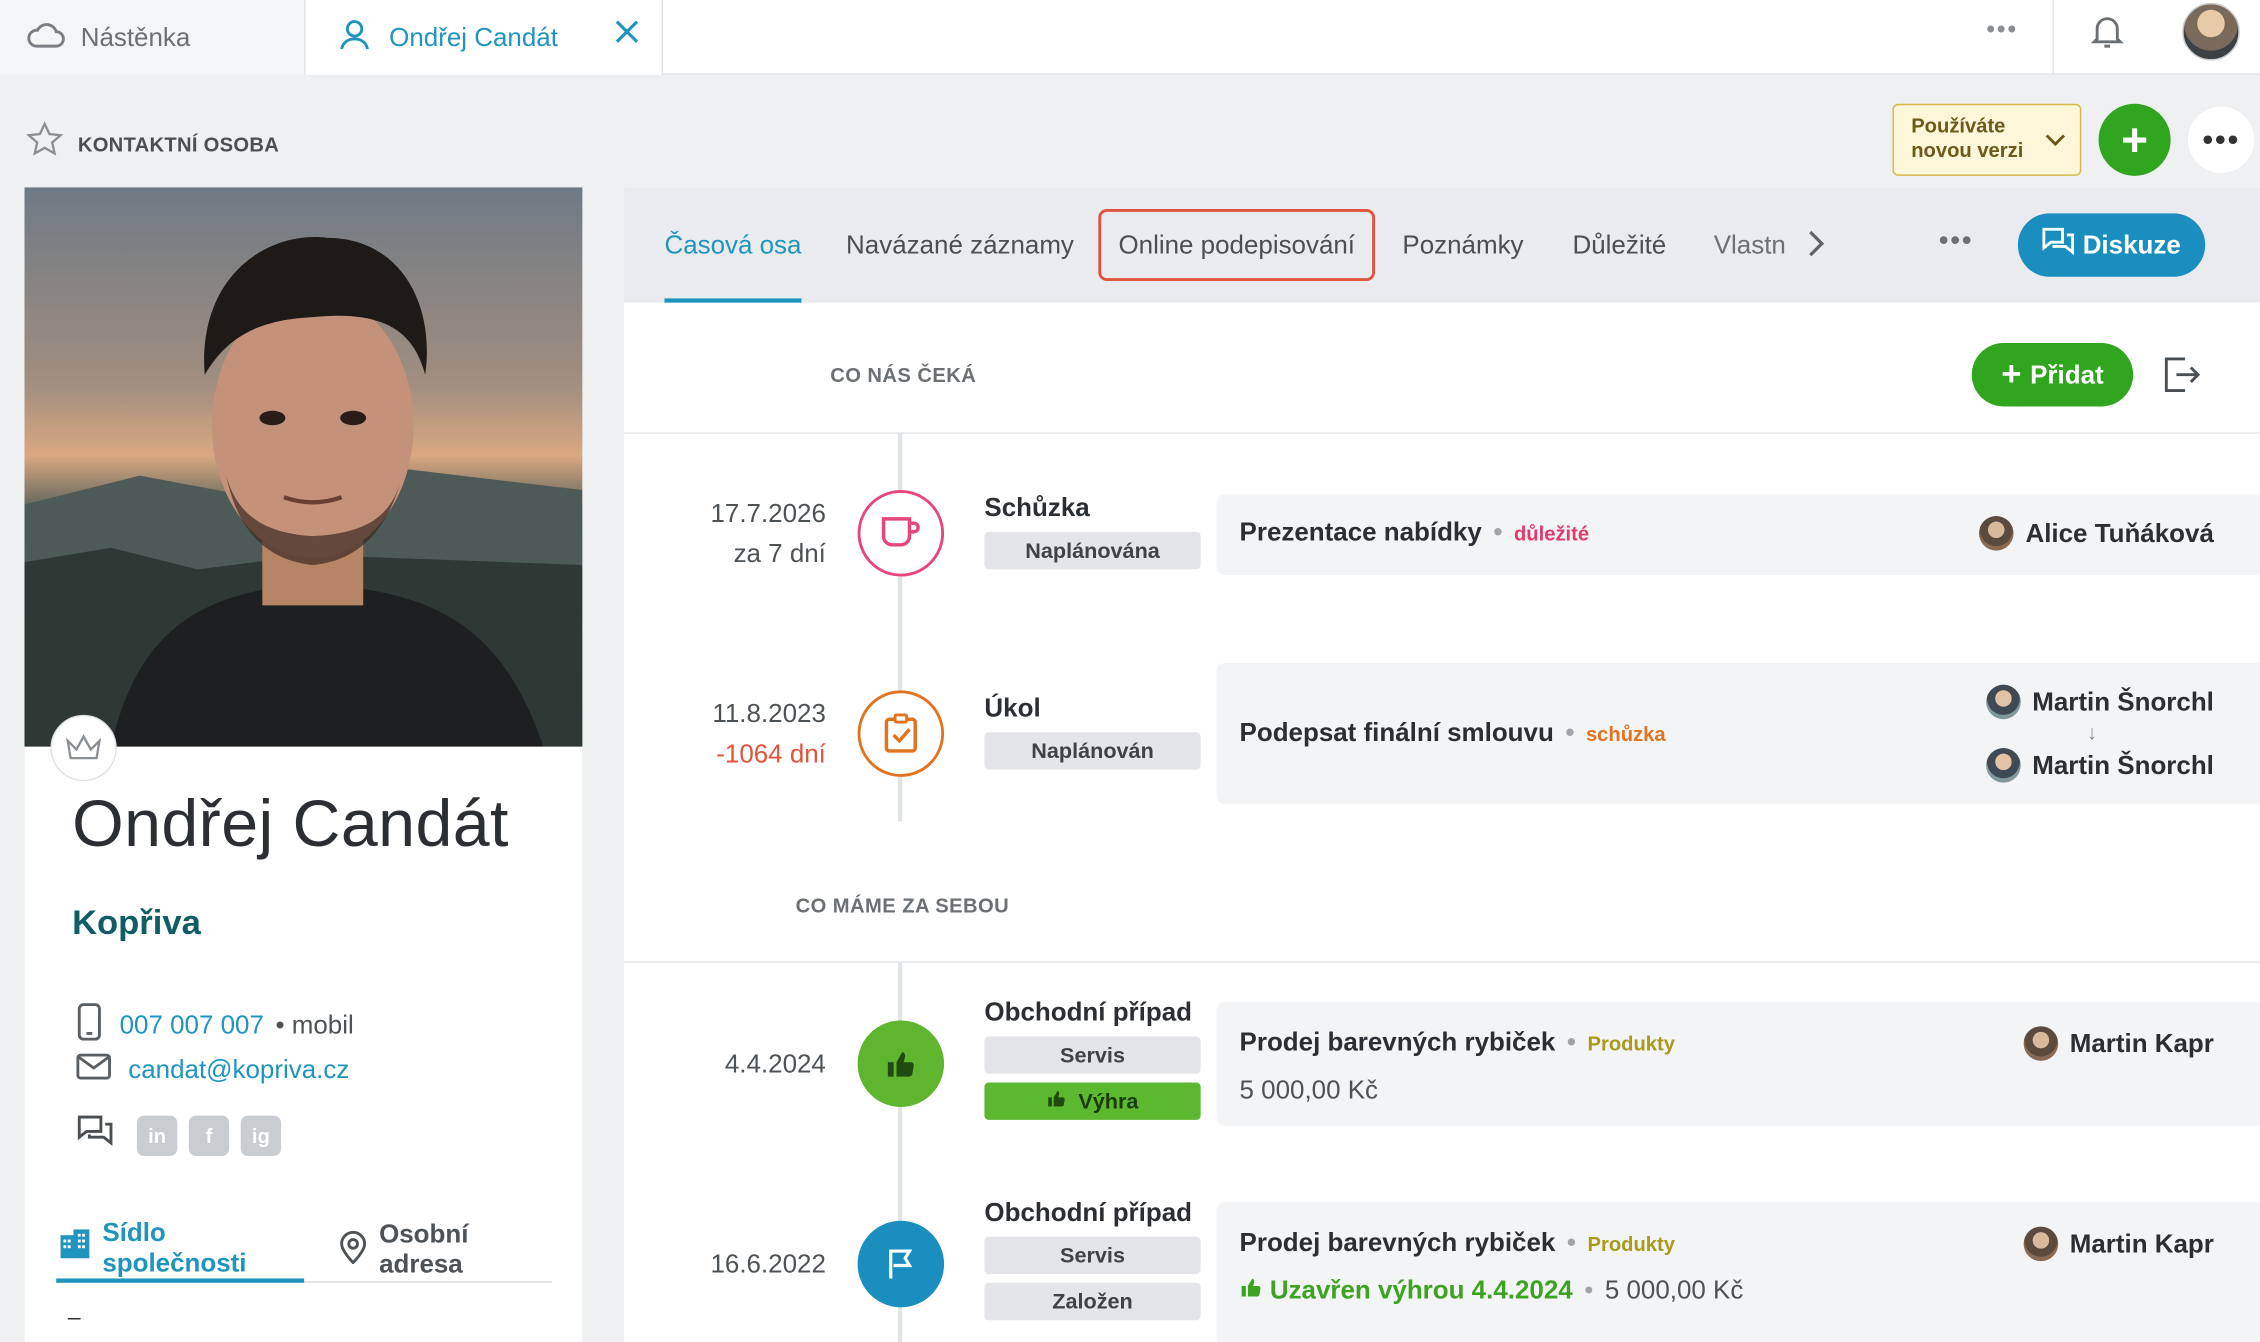 This screenshot has height=1342, width=2260. I want to click on date: 16.6.2022, so click(768, 1264).